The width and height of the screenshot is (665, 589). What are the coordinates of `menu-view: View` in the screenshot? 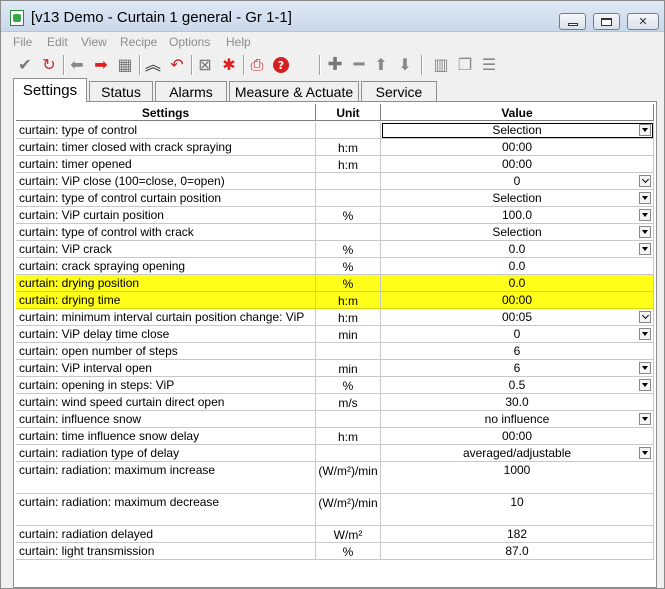 It's located at (94, 42).